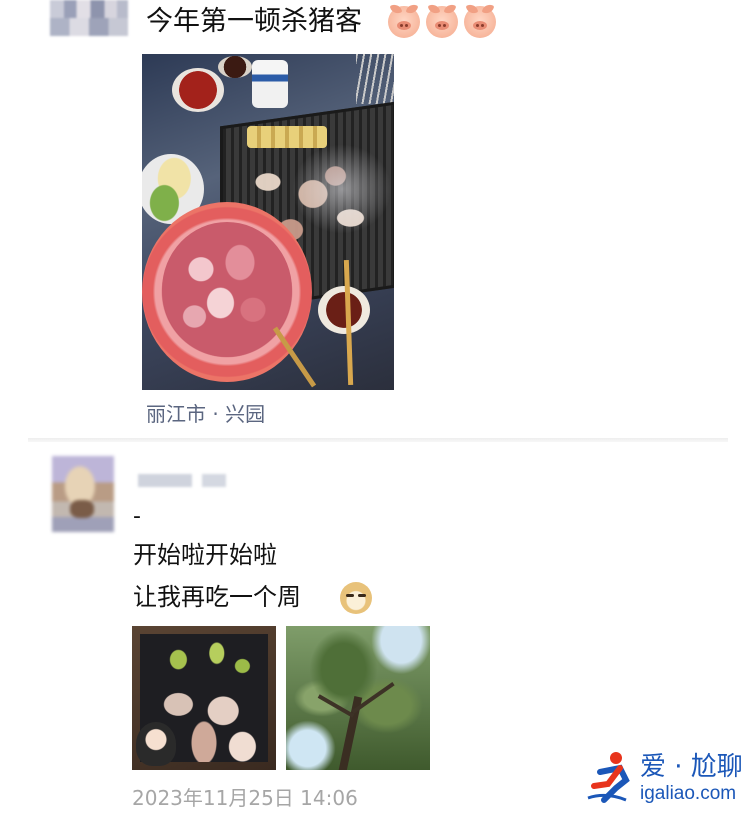 The width and height of the screenshot is (750, 818). I want to click on post-text-line: 开始啦开始啦, so click(205, 555).